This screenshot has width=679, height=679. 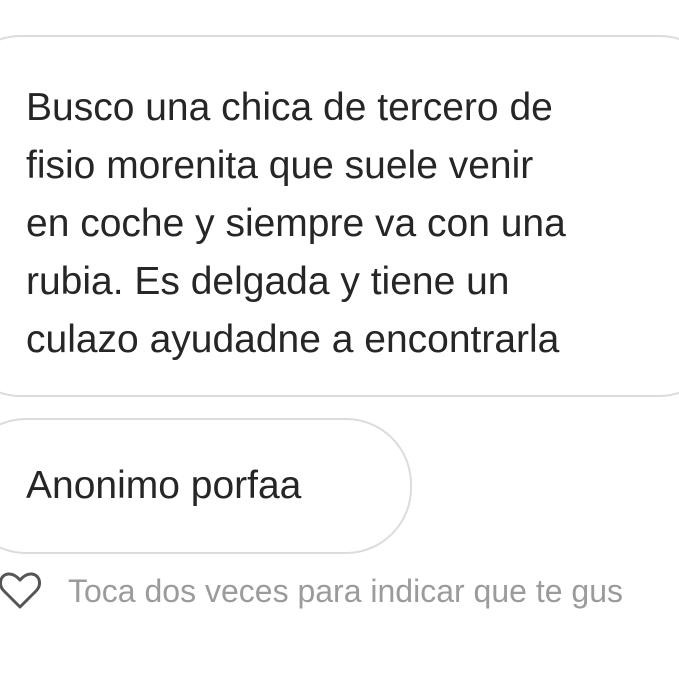 I want to click on like-hint-text: Toca dos veces para indicar que te gus, so click(x=345, y=590).